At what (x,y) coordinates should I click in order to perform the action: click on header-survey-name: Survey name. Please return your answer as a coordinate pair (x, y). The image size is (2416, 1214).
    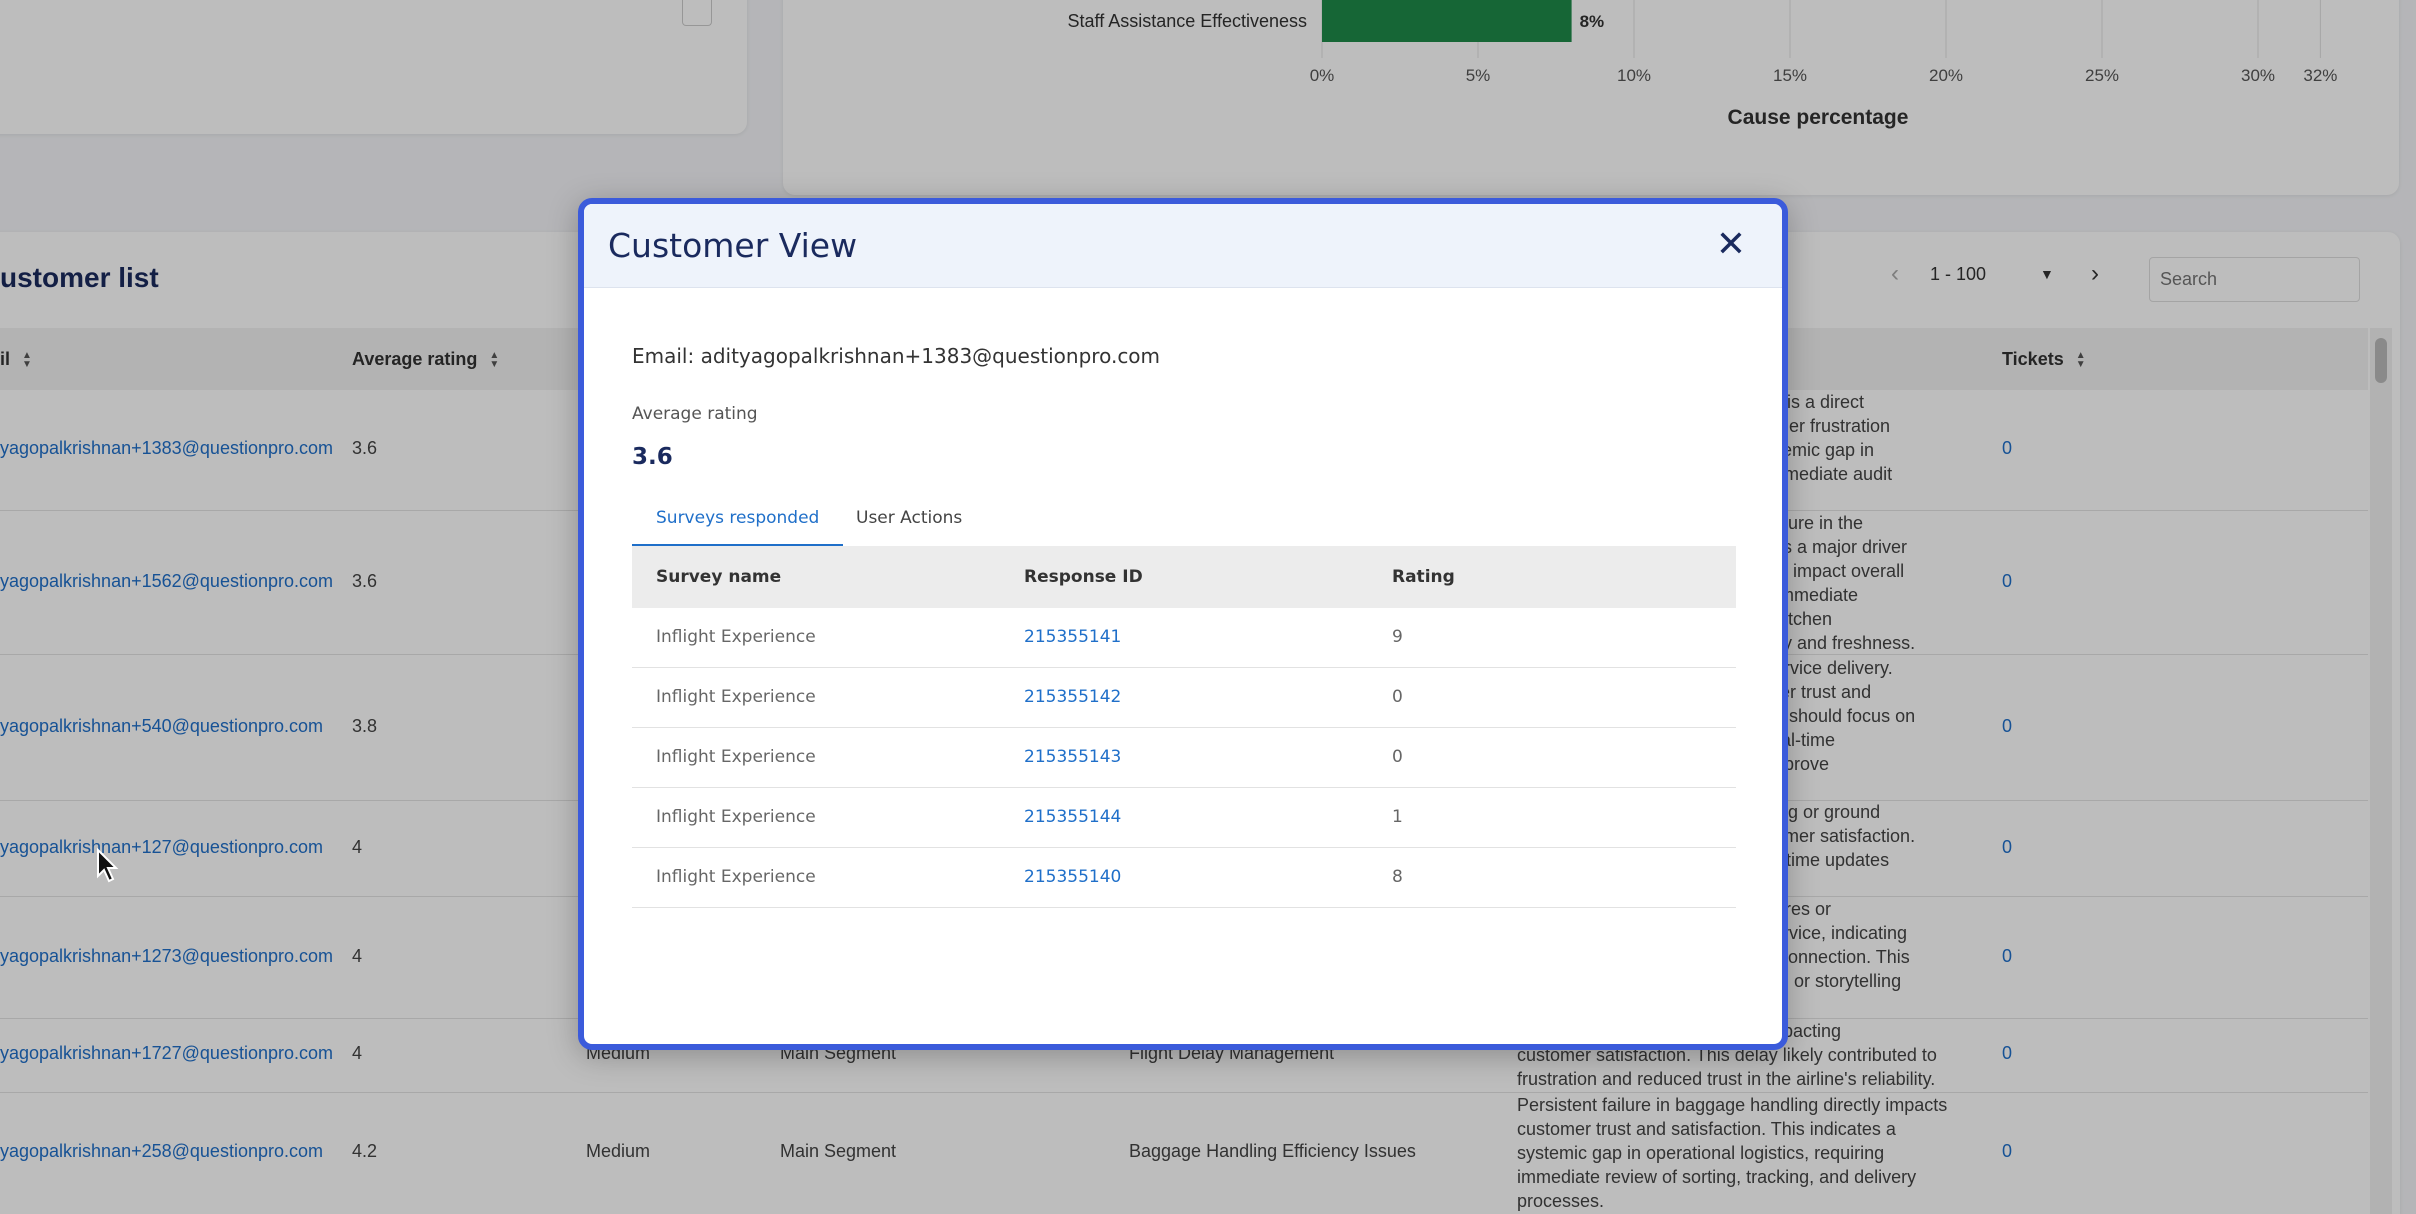
    Looking at the image, I should click on (719, 577).